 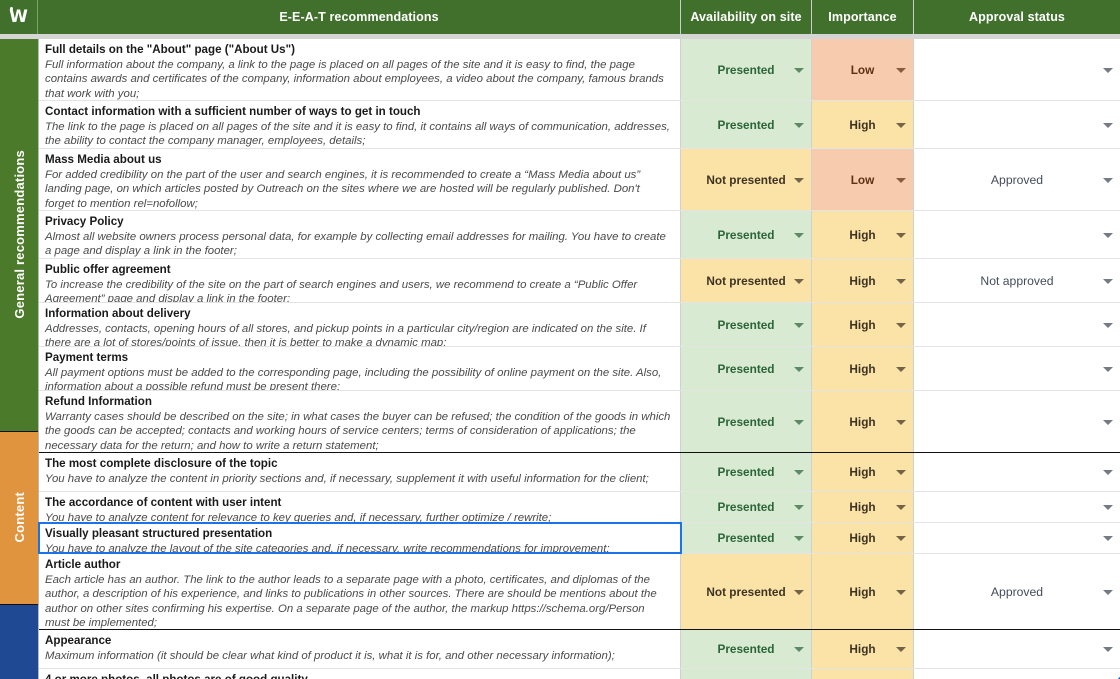 What do you see at coordinates (1017, 17) in the screenshot?
I see `column-header-approval-status: Approval status` at bounding box center [1017, 17].